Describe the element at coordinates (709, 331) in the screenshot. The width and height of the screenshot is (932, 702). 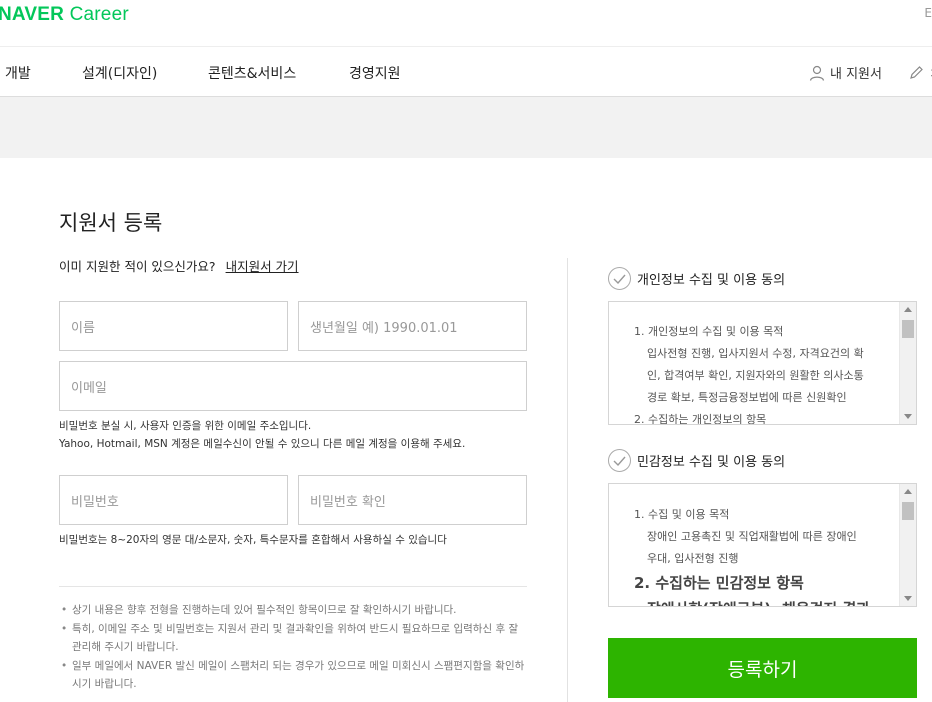
I see `privacy-consent-line: 1. 개인정보의 수집 및 이용 목적` at that location.